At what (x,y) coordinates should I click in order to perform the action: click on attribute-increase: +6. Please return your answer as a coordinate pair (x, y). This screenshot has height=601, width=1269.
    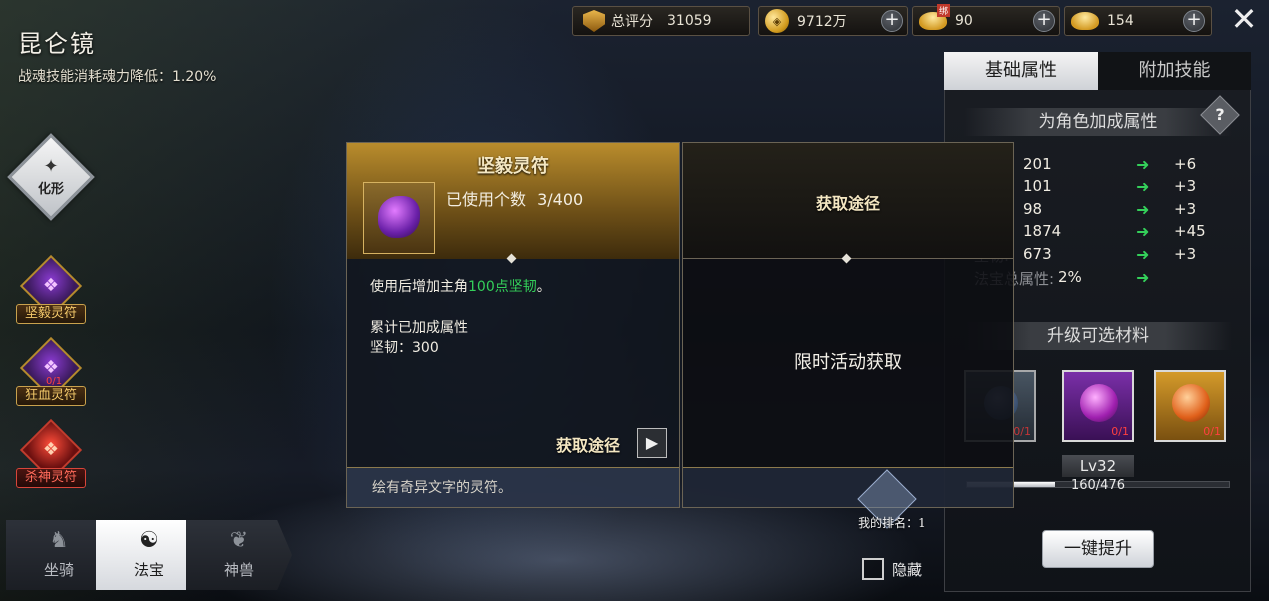
    Looking at the image, I should click on (1185, 164).